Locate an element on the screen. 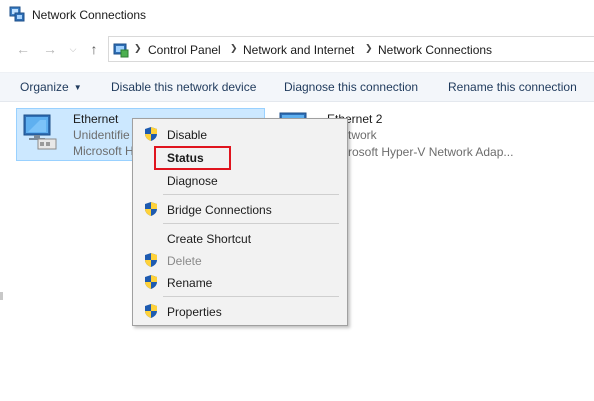 The width and height of the screenshot is (594, 401). menu-item-rename: Rename is located at coordinates (189, 283).